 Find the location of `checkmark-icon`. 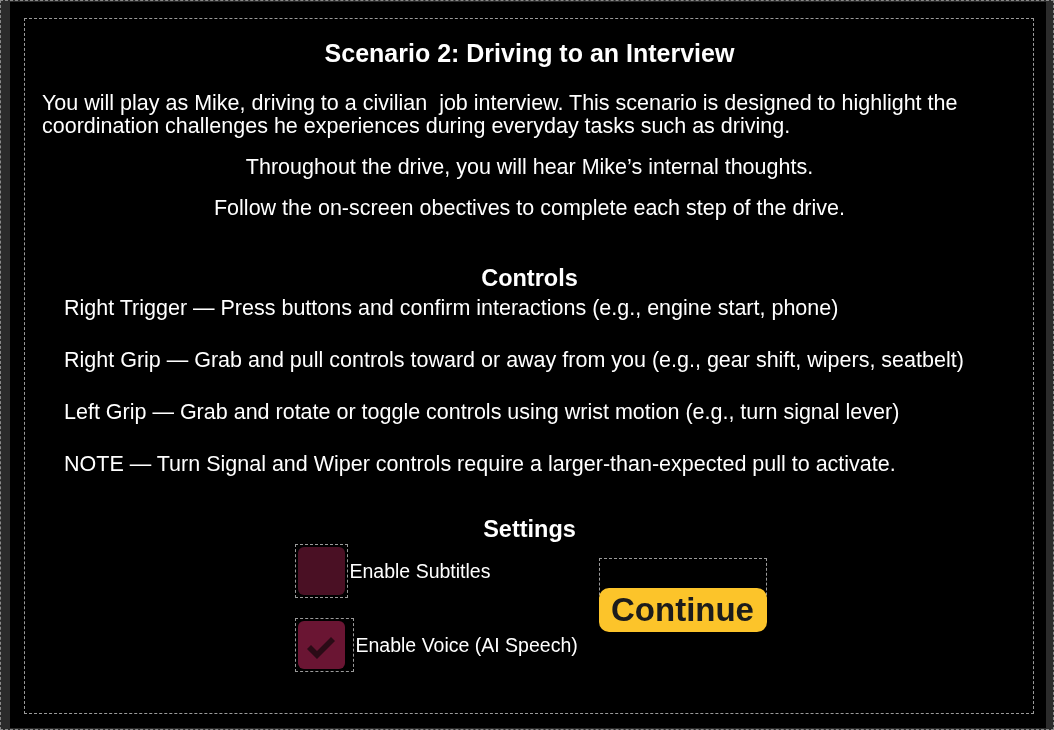

checkmark-icon is located at coordinates (321, 648).